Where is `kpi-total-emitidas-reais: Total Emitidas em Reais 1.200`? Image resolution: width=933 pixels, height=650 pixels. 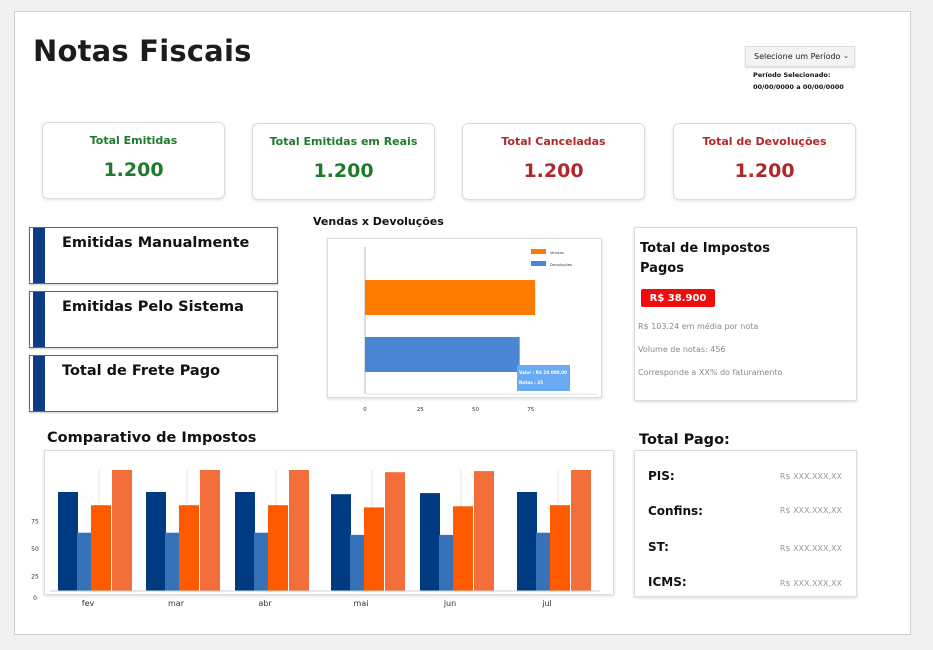
kpi-total-emitidas-reais: Total Emitidas em Reais 1.200 is located at coordinates (343, 161).